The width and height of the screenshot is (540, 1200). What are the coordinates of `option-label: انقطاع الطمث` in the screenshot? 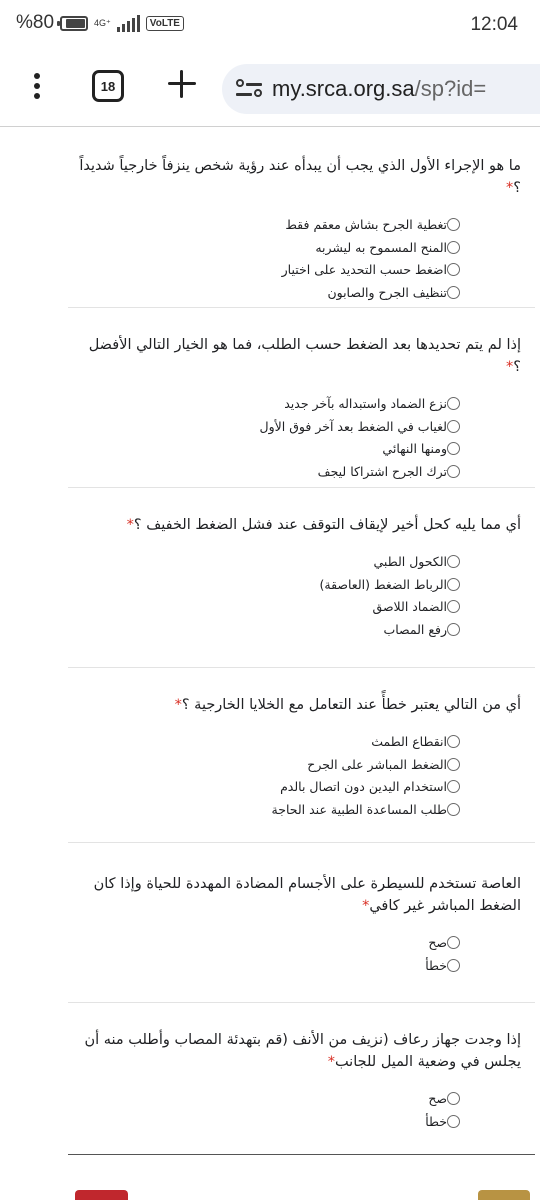 It's located at (409, 741).